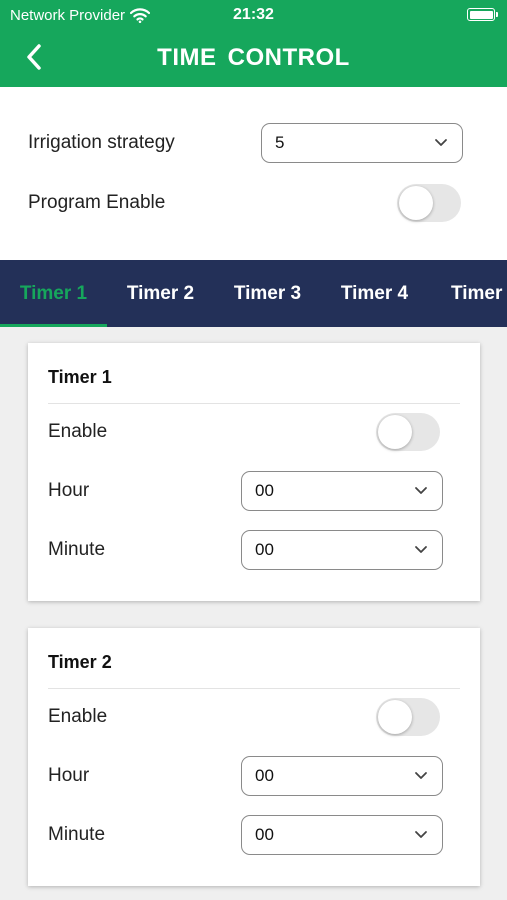 This screenshot has width=507, height=900. I want to click on nav-bar: TIME CONTROL, so click(253, 58).